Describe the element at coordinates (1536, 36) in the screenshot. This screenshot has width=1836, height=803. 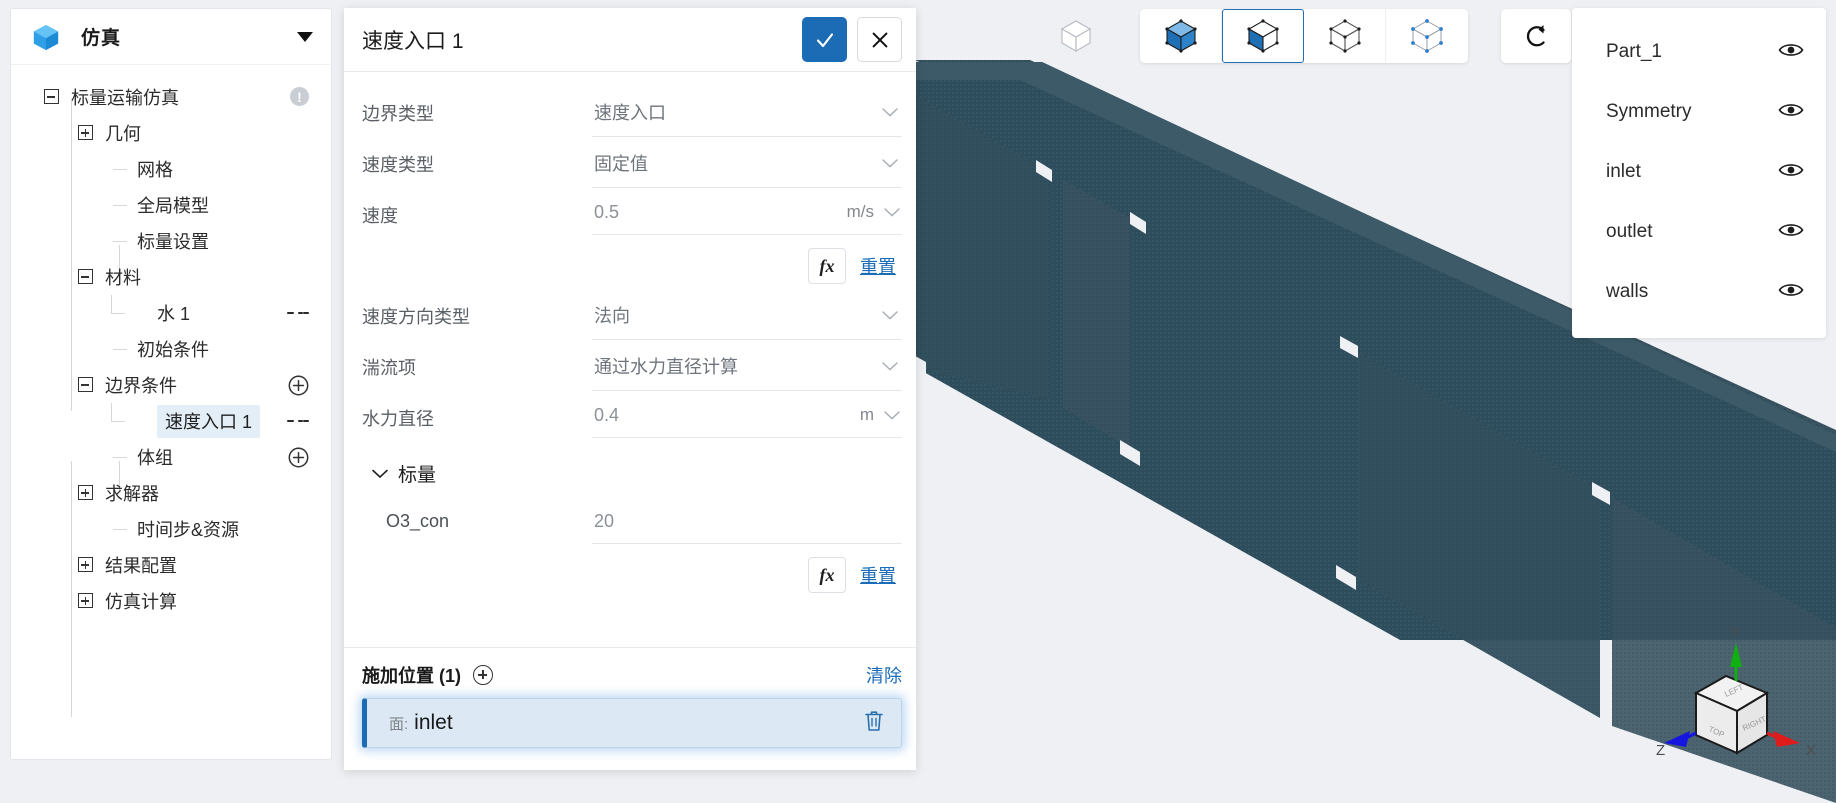
I see `reset-view-button` at that location.